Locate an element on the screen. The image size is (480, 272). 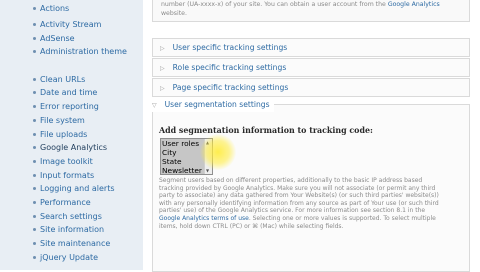
fieldset-legend: Page specific tracking settings is located at coordinates (230, 87).